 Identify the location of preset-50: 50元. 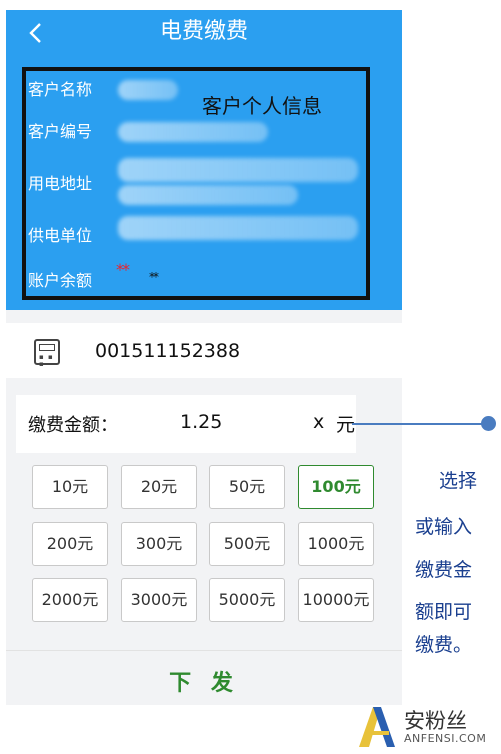
(247, 487).